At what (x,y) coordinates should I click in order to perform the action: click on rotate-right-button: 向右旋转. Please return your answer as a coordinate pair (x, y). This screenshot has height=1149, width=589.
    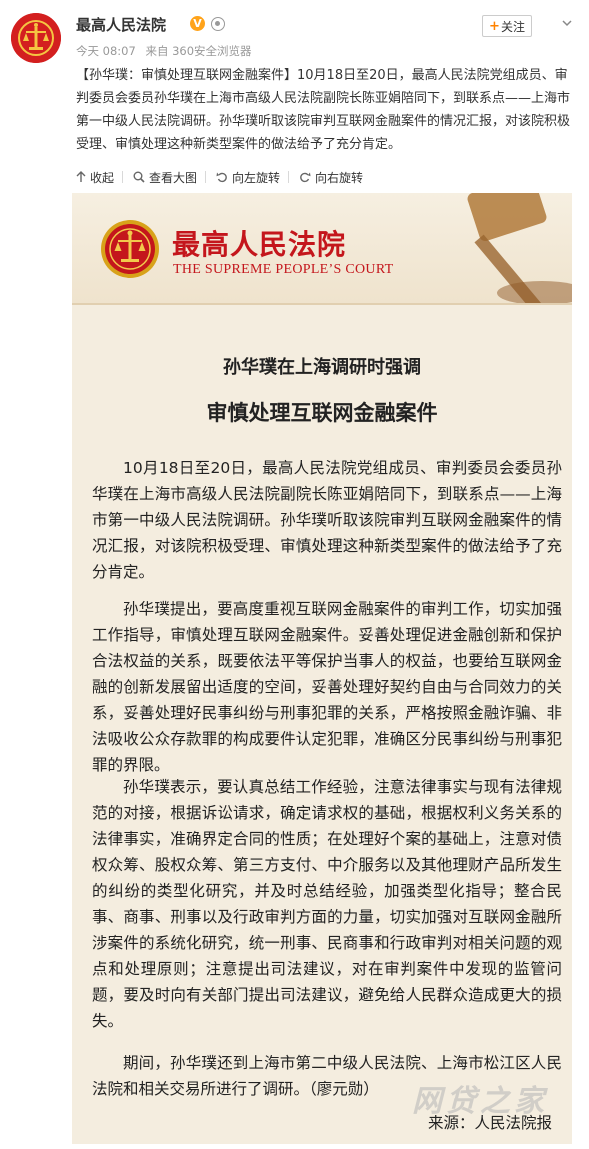
    Looking at the image, I should click on (333, 177).